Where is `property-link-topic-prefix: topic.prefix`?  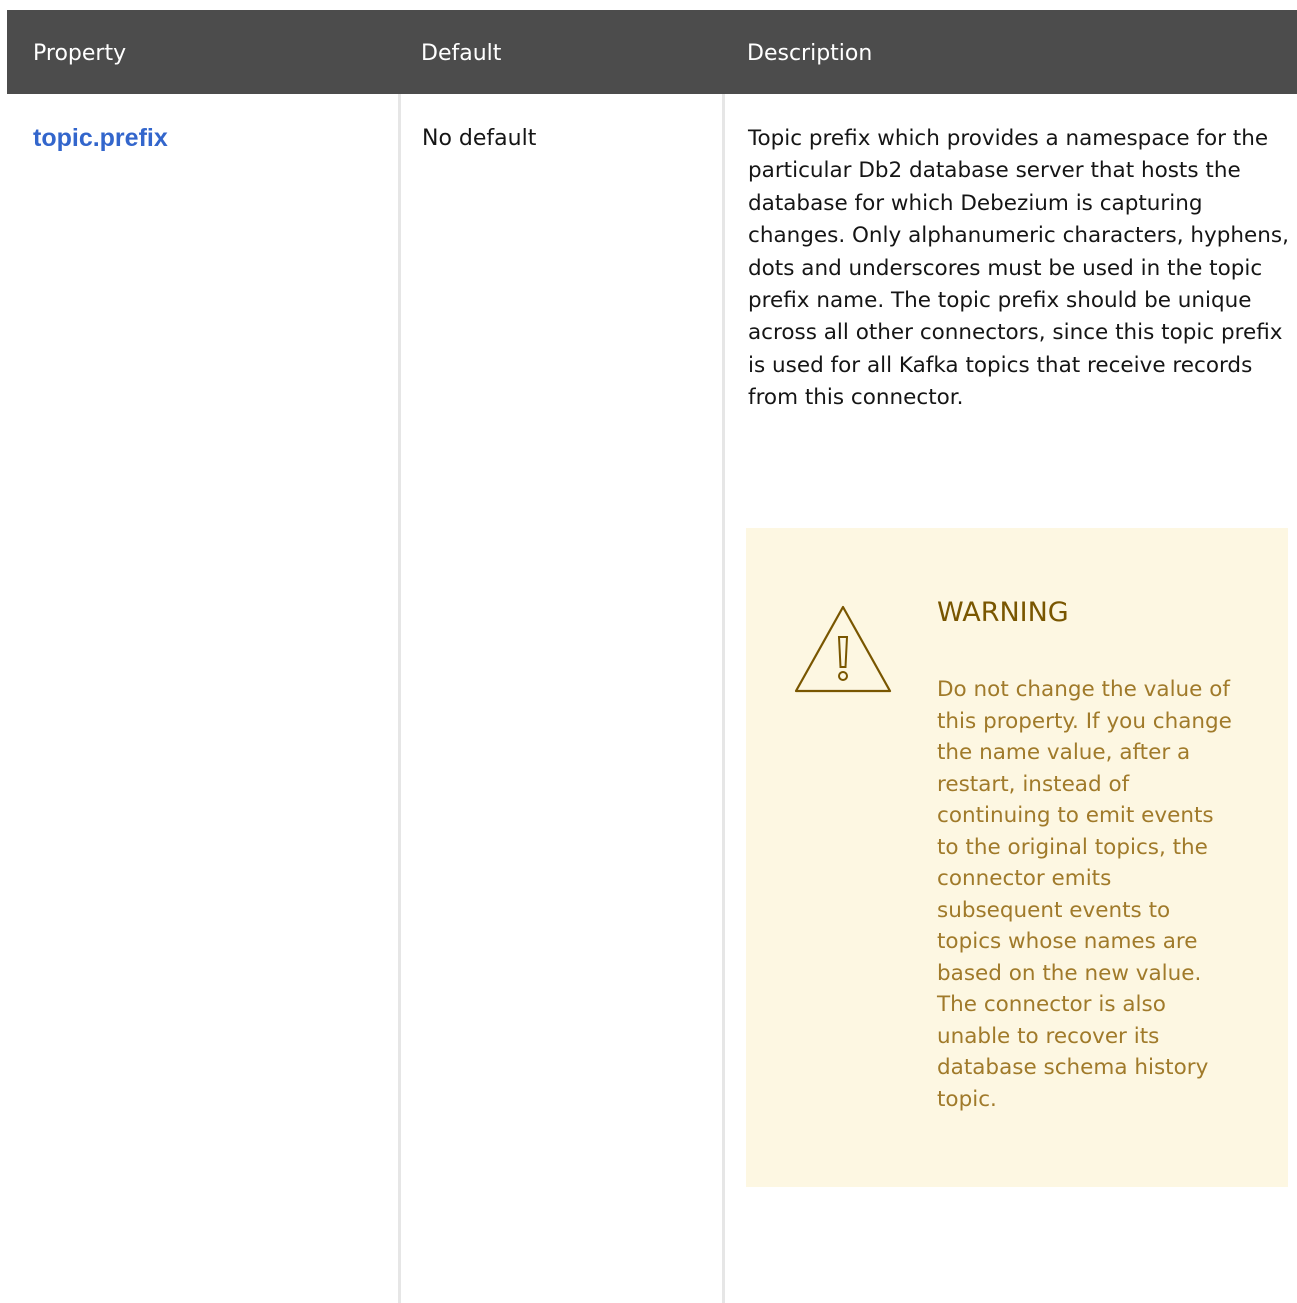
property-link-topic-prefix: topic.prefix is located at coordinates (100, 138).